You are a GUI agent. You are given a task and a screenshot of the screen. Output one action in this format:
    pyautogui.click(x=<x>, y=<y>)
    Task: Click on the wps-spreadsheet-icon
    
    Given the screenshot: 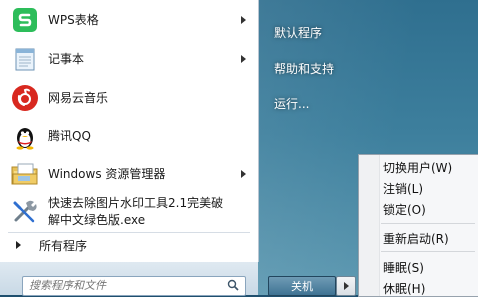 What is the action you would take?
    pyautogui.click(x=25, y=20)
    